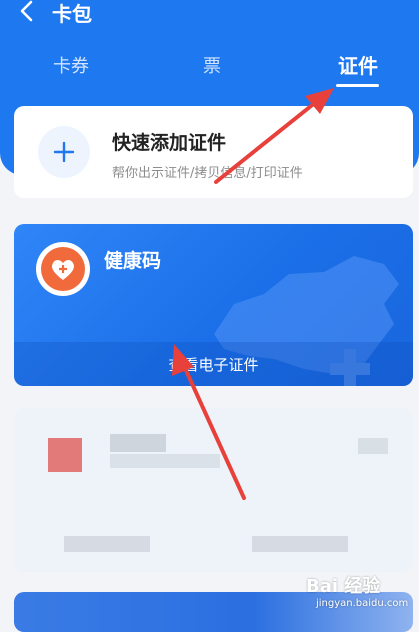 Image resolution: width=419 pixels, height=632 pixels. I want to click on heart-plus-icon, so click(63, 269).